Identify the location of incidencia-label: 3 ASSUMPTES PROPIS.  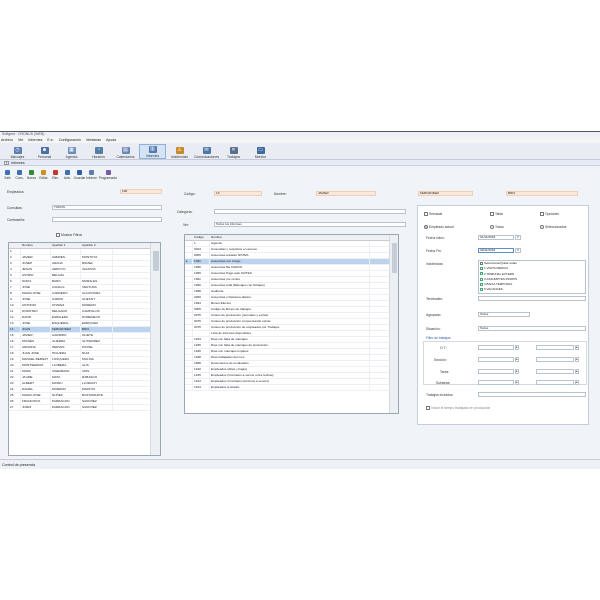
(501, 278).